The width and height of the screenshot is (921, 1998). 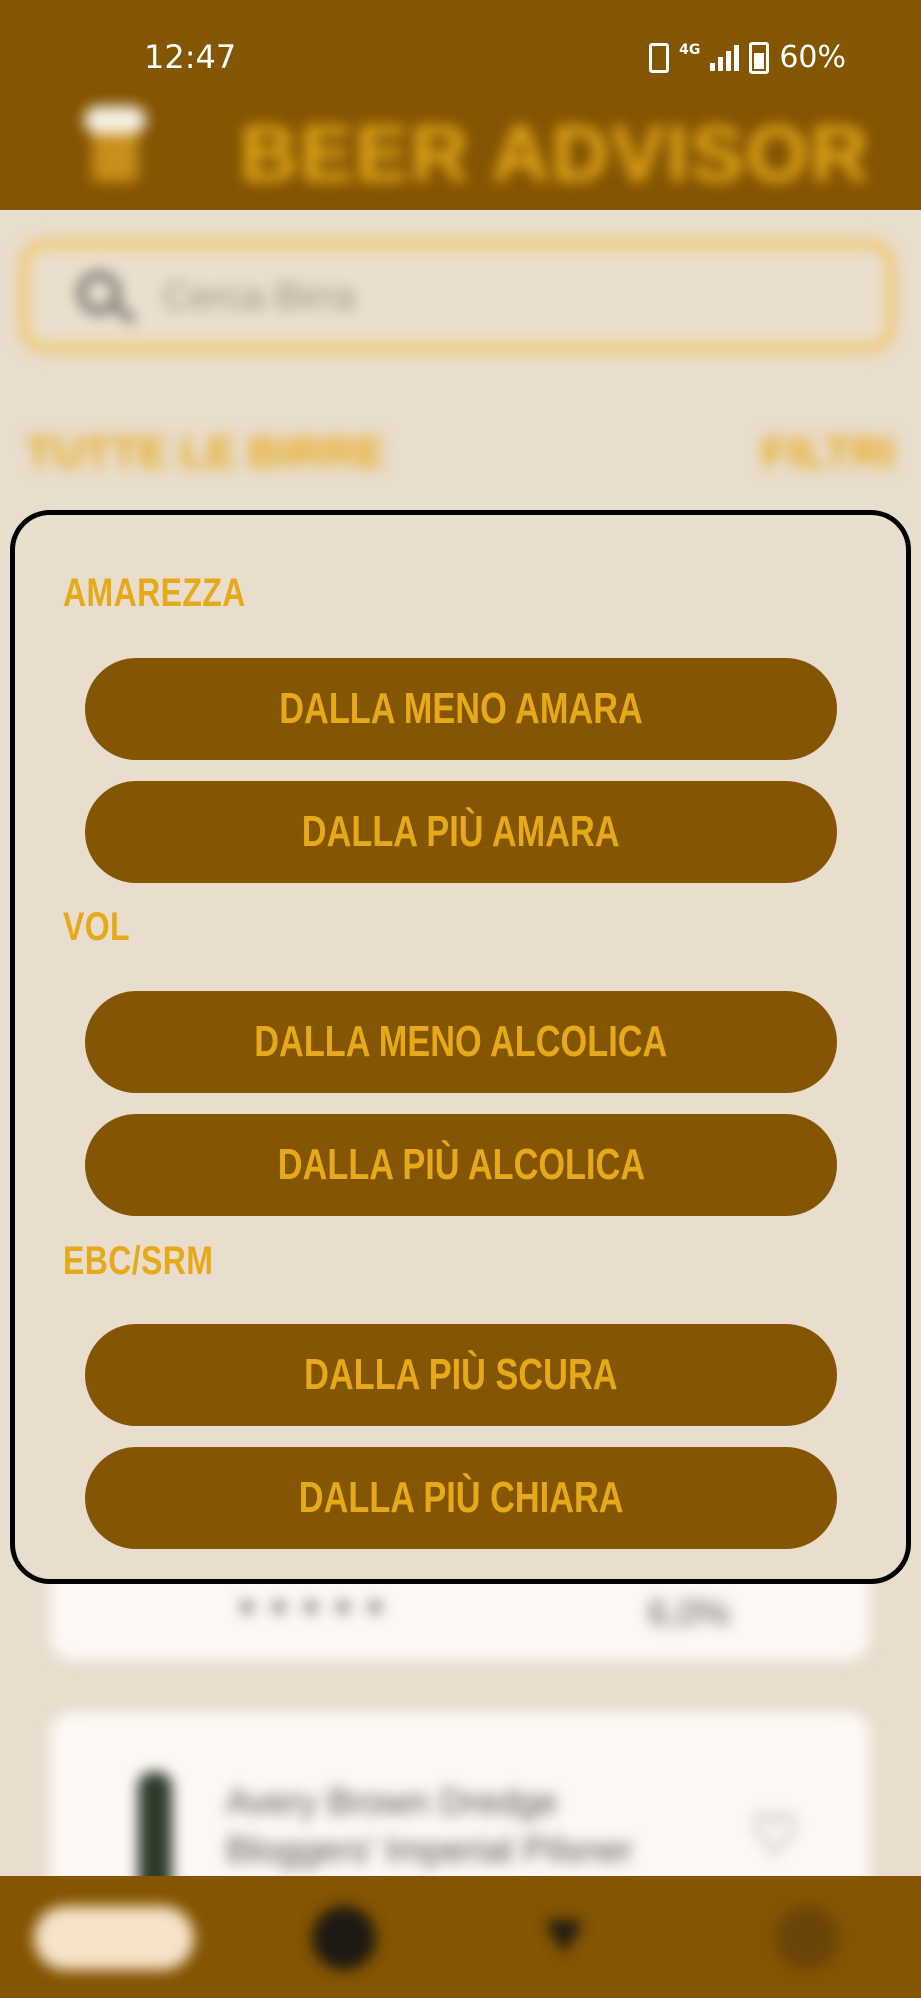 I want to click on favorite-icon: ♡, so click(x=775, y=1835).